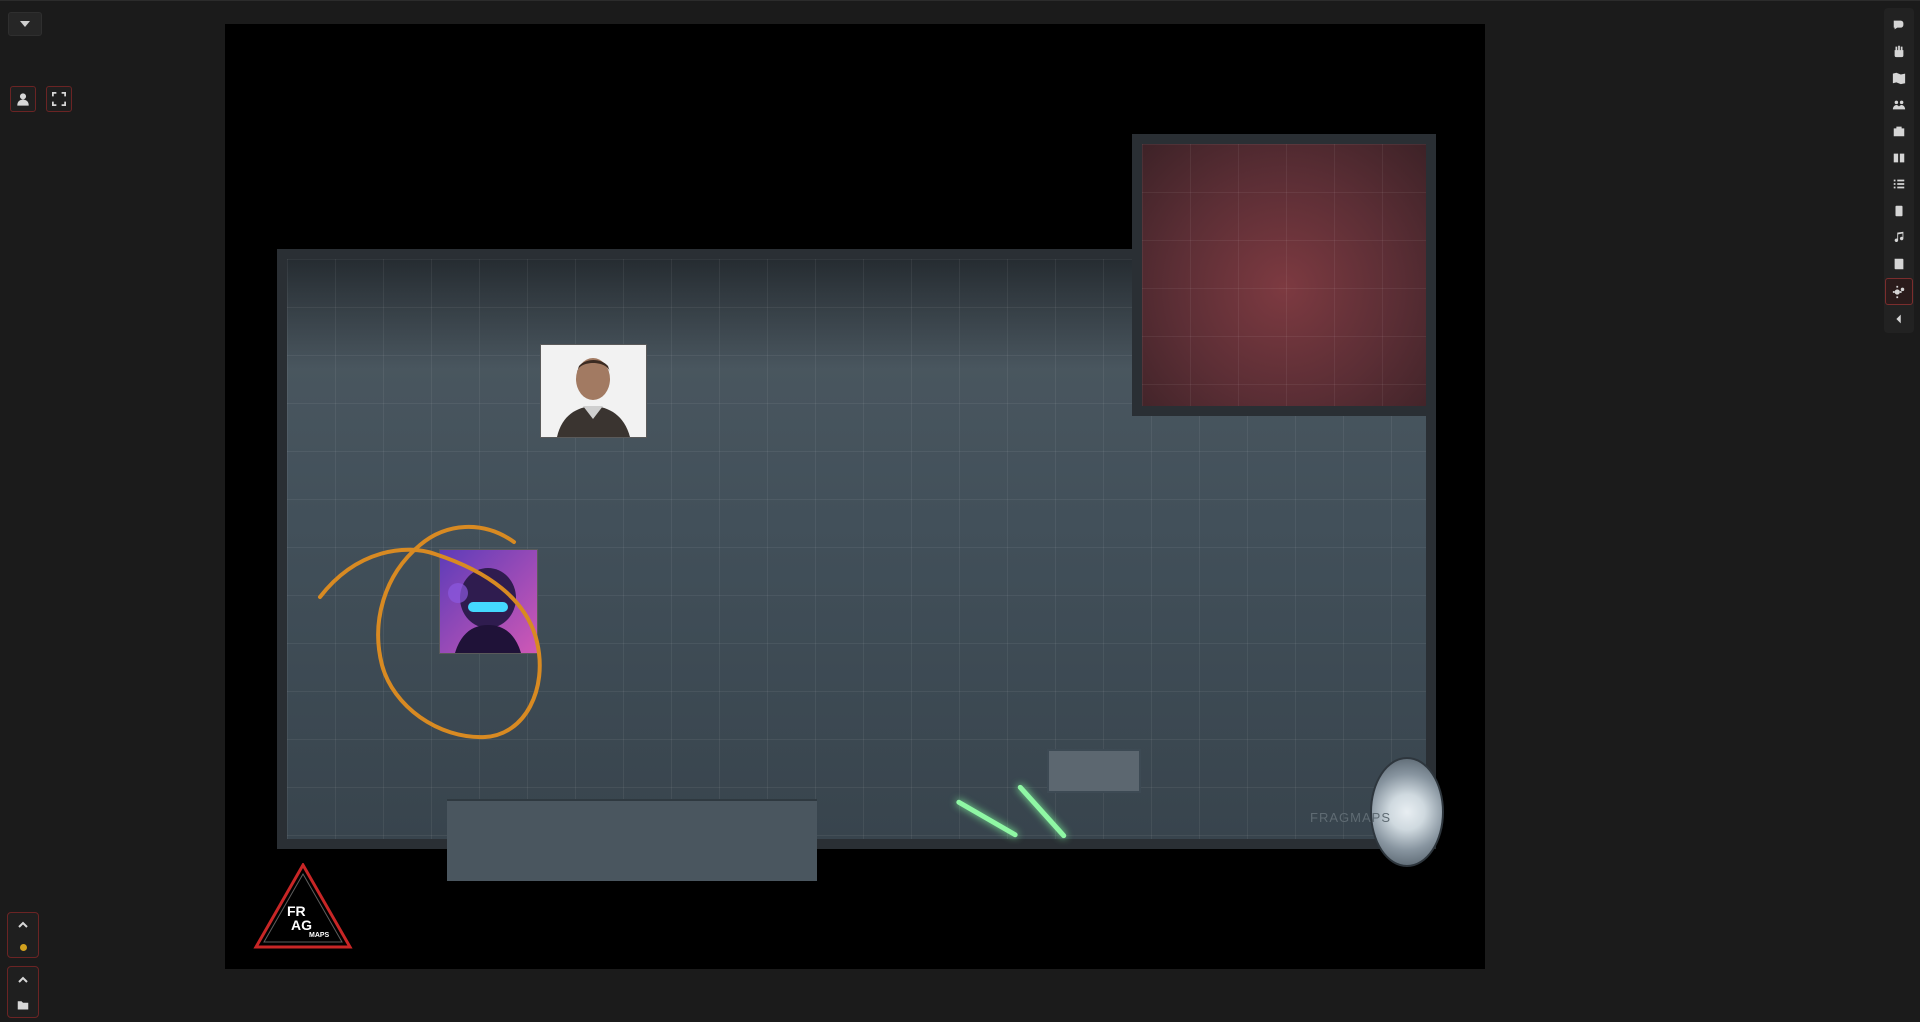 The width and height of the screenshot is (1920, 1022). I want to click on players-icon, so click(1899, 104).